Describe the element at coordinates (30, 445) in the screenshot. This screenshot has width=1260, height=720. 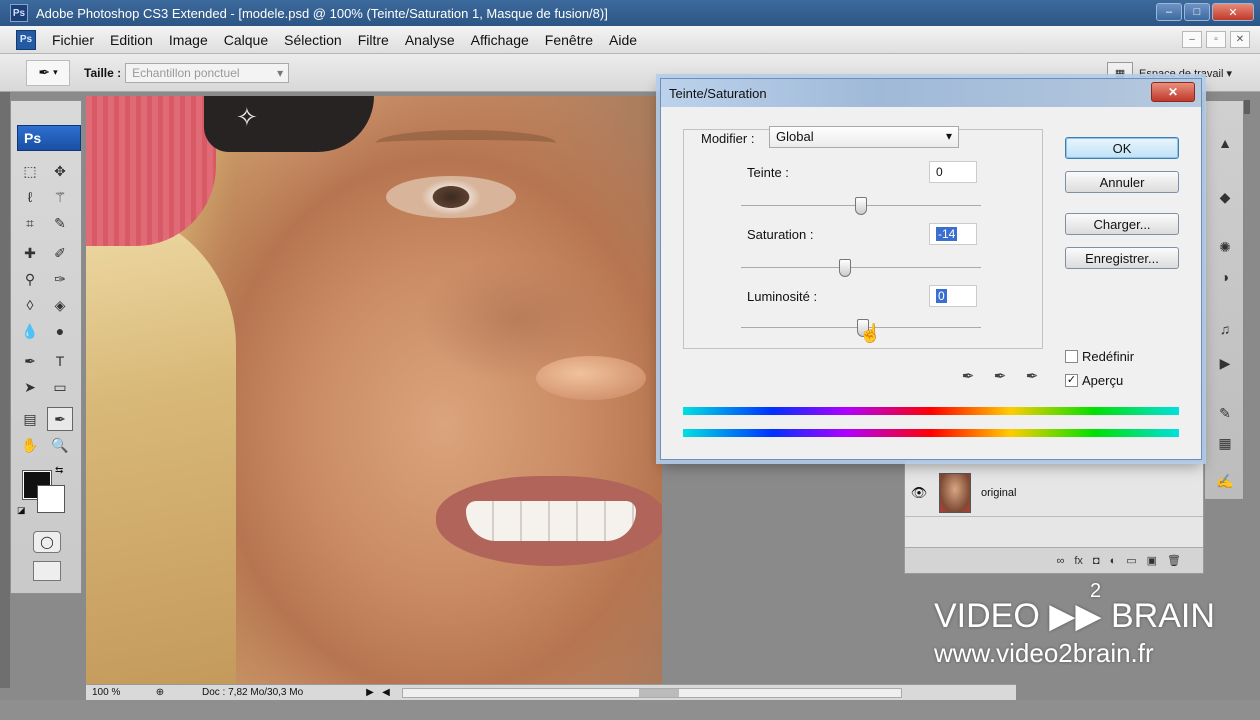
I see `hand-tool: ✋` at that location.